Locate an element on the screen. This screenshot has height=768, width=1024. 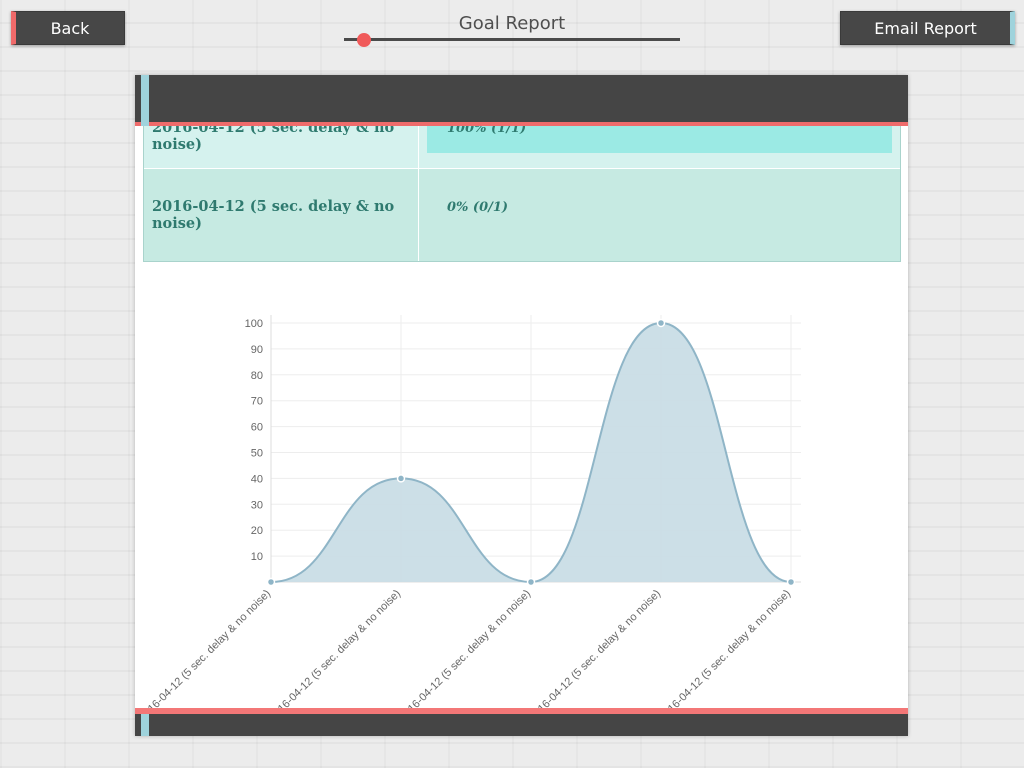
panel-footer-bar is located at coordinates (521, 722).